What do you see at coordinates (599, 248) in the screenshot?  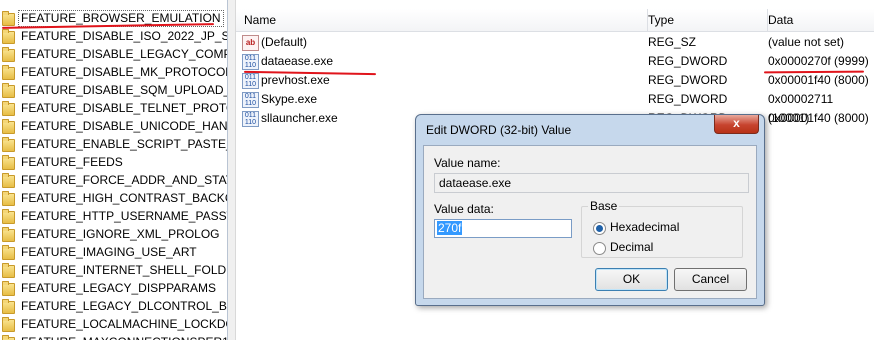 I see `decimal-radio` at bounding box center [599, 248].